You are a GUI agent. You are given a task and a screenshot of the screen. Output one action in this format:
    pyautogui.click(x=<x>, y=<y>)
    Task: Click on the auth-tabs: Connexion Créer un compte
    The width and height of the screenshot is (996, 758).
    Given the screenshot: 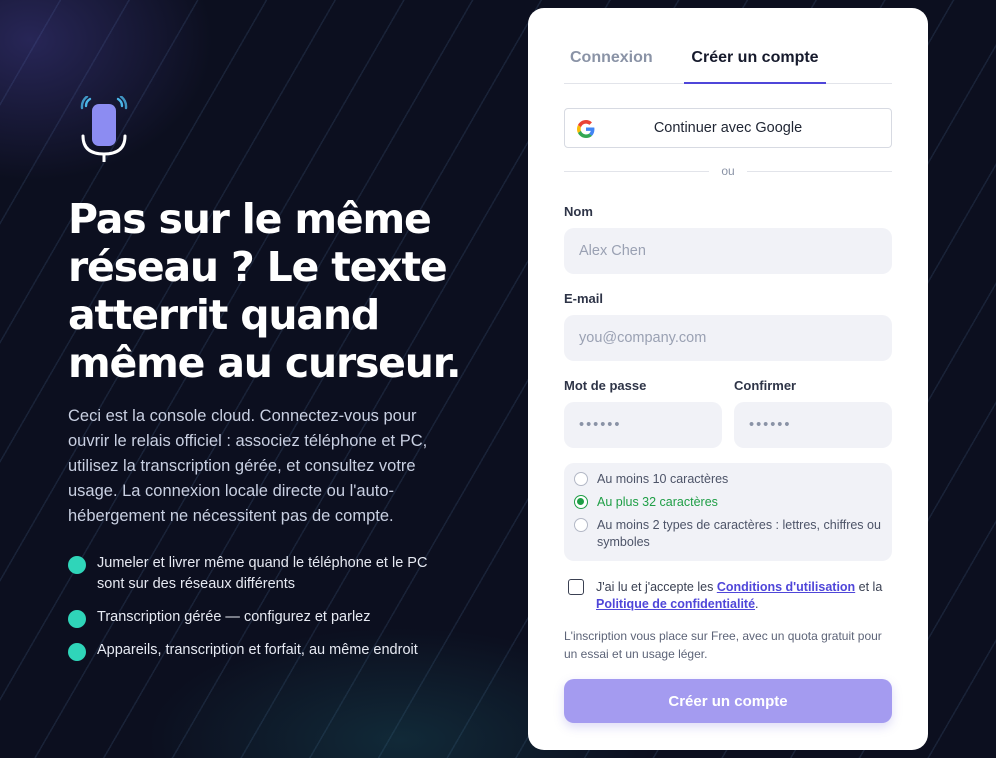 What is the action you would take?
    pyautogui.click(x=728, y=46)
    